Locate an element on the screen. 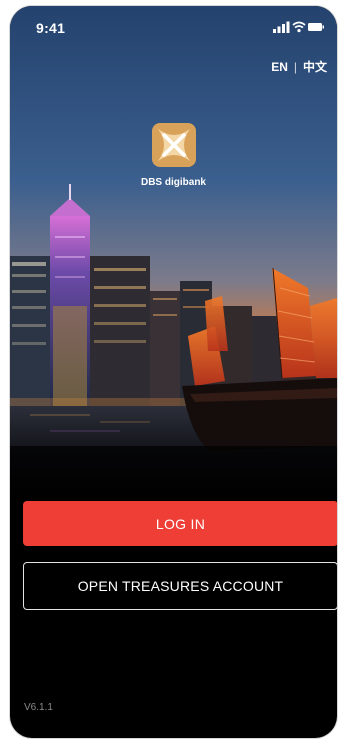 The height and width of the screenshot is (745, 347). app-version: V6.1.1 is located at coordinates (38, 707).